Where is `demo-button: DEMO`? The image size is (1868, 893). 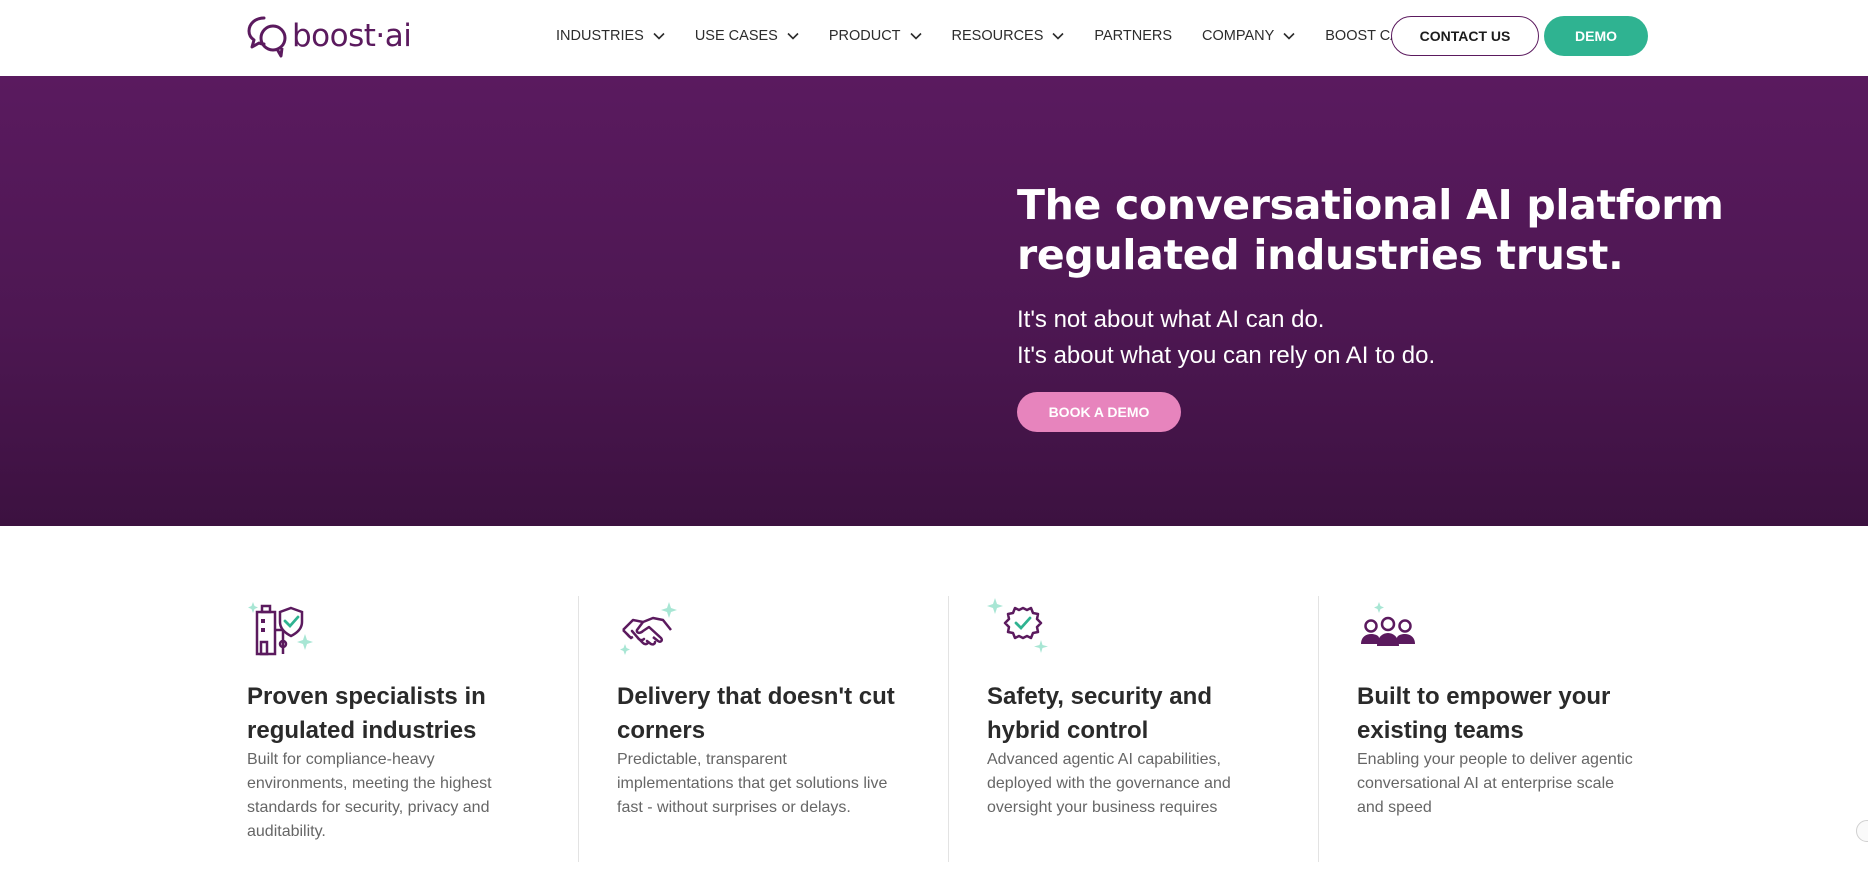
demo-button: DEMO is located at coordinates (1596, 36).